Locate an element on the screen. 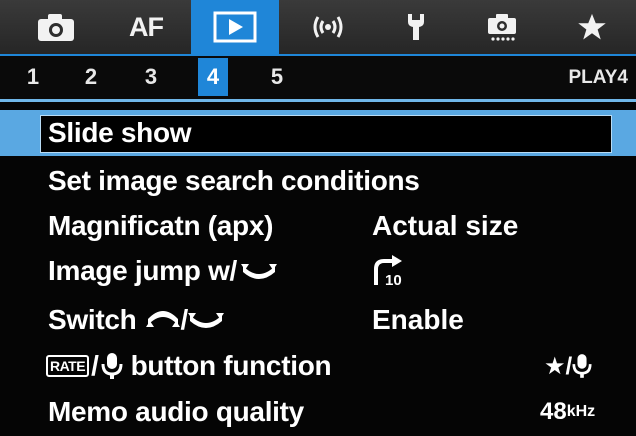 The image size is (636, 436). tab-af-label: AF is located at coordinates (146, 26).